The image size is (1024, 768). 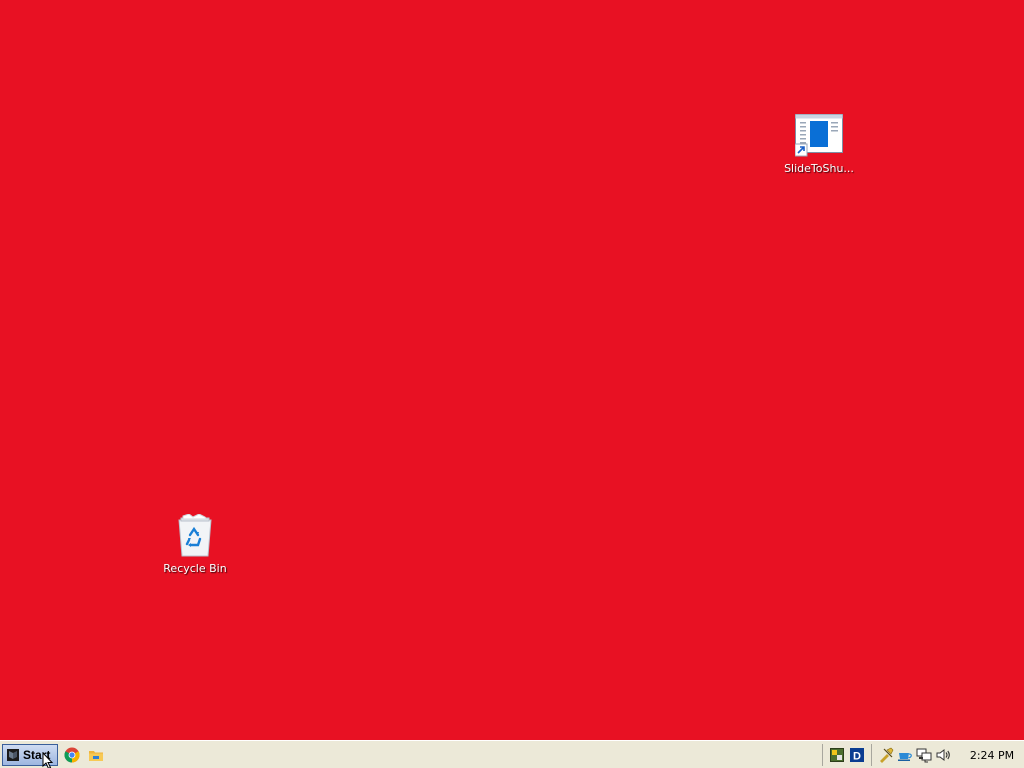 I want to click on volume-icon, so click(x=943, y=755).